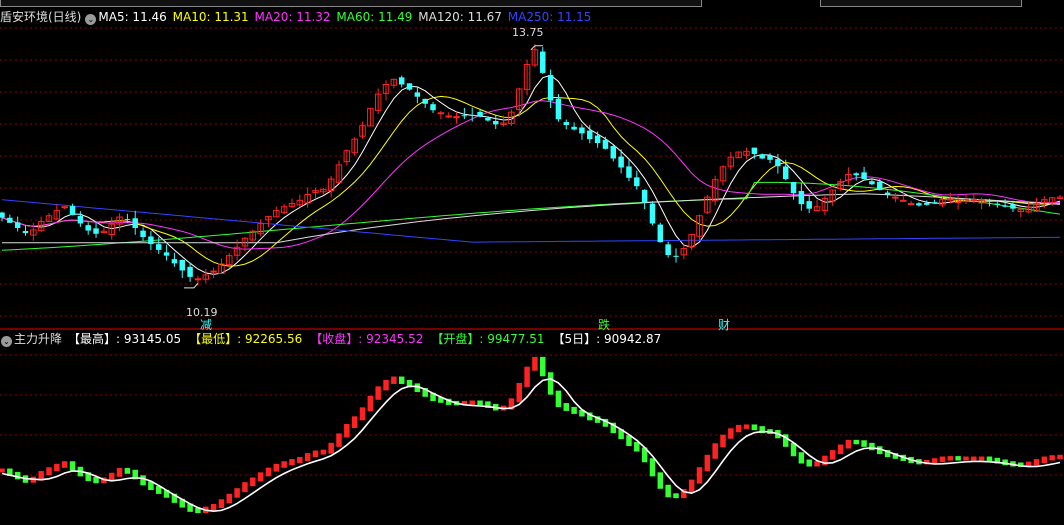  I want to click on annotation-jian: 减, so click(206, 324).